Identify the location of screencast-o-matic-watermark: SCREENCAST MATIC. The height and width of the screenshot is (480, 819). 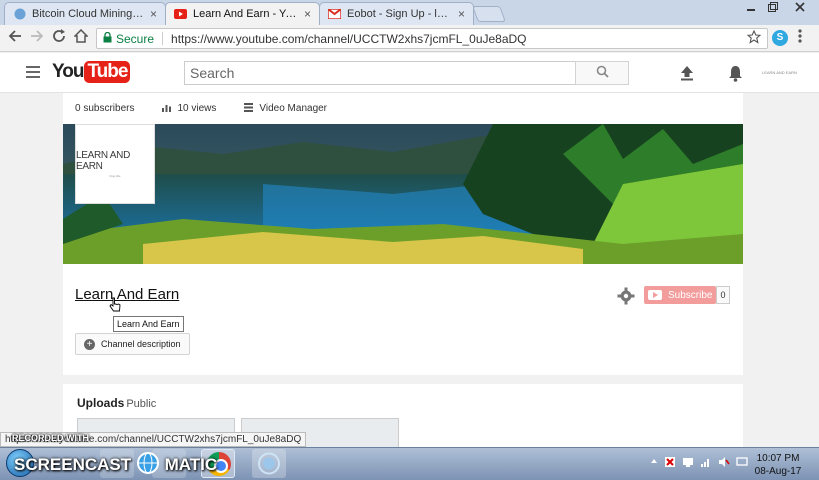
(115, 465).